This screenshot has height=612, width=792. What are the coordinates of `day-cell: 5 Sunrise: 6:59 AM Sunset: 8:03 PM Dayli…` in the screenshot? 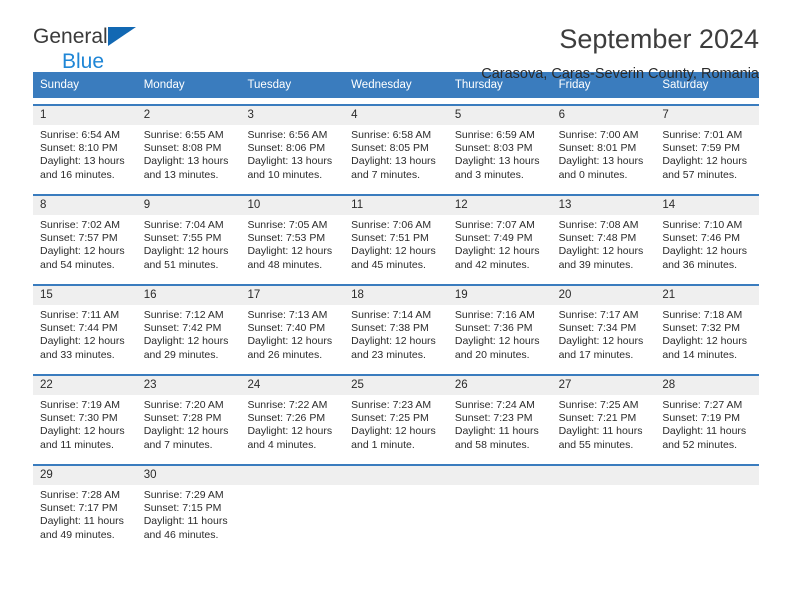 It's located at (499, 147).